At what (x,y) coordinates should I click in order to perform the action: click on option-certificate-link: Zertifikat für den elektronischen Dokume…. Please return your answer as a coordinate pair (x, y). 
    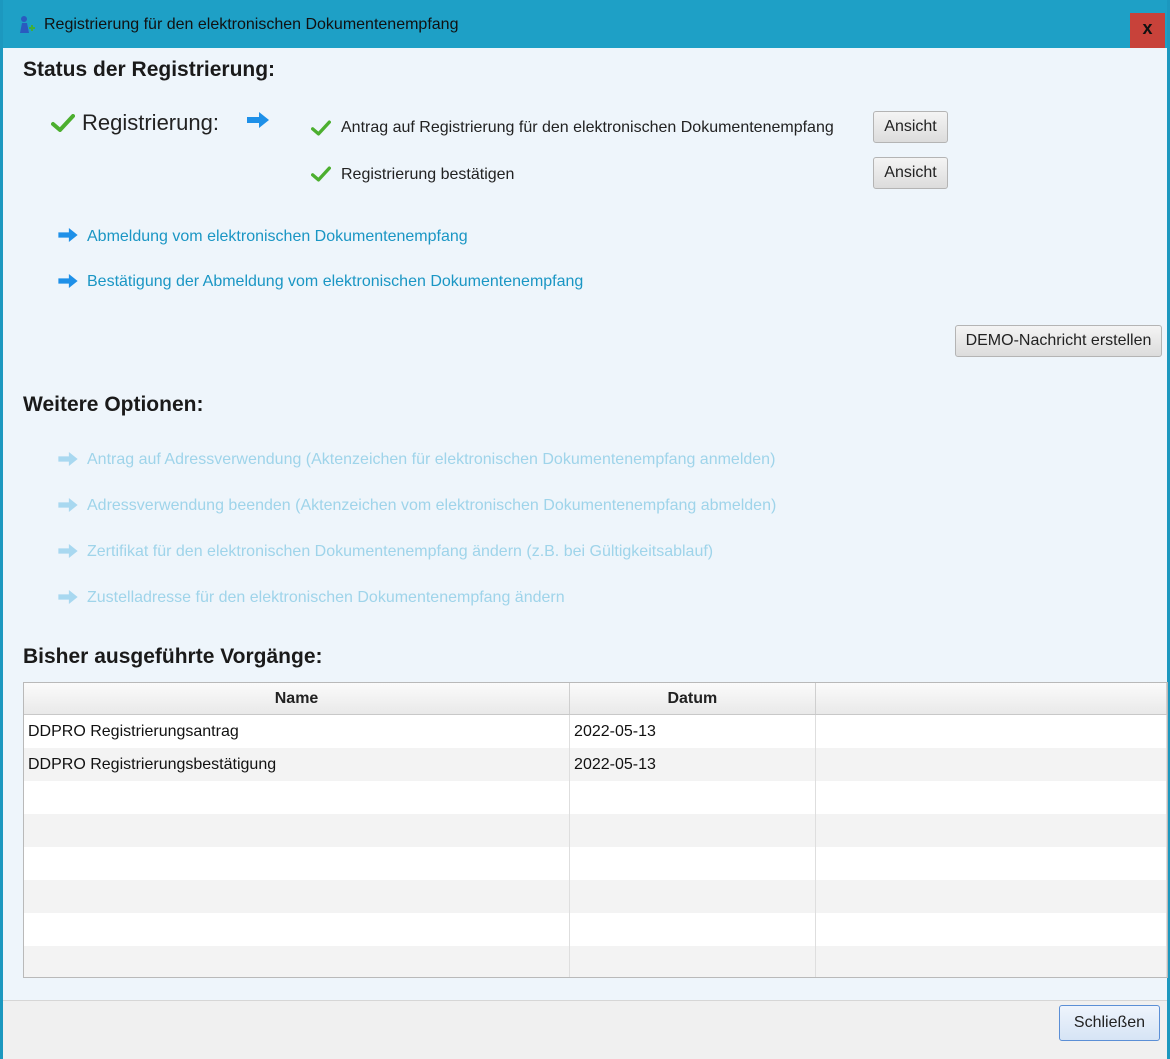
    Looking at the image, I should click on (400, 551).